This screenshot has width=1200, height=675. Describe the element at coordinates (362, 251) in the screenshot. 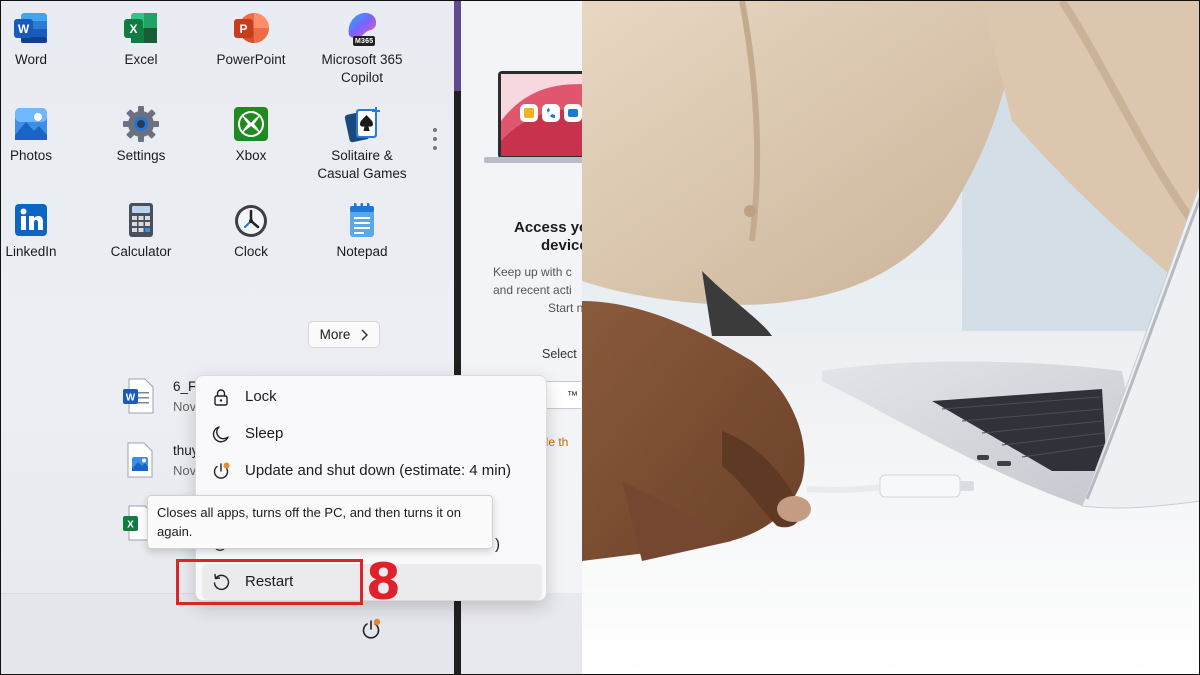

I see `app-label: Notepad` at that location.